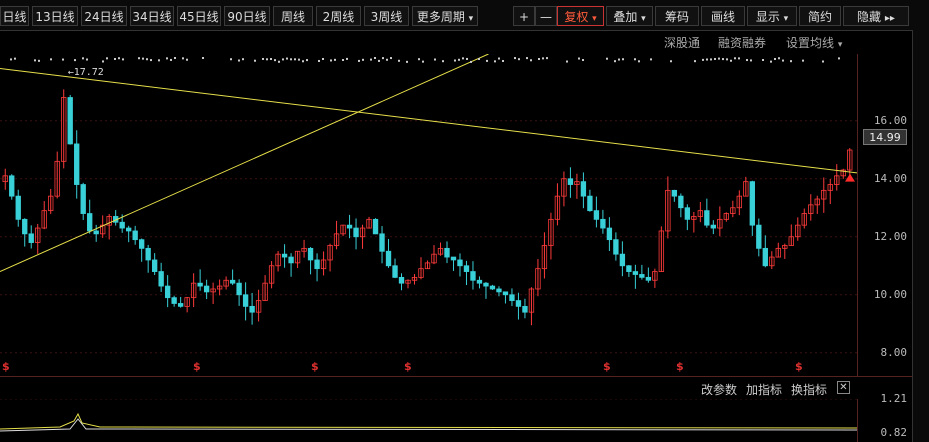  Describe the element at coordinates (14, 16) in the screenshot. I see `period-daily: 日线` at that location.